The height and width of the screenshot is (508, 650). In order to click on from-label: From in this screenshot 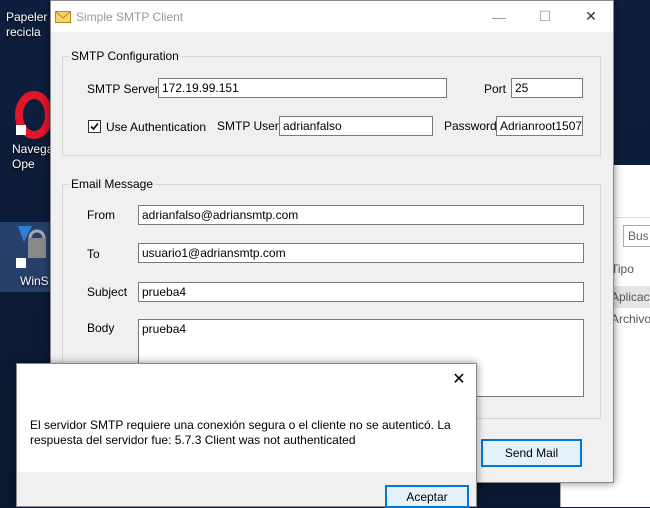, I will do `click(101, 215)`.